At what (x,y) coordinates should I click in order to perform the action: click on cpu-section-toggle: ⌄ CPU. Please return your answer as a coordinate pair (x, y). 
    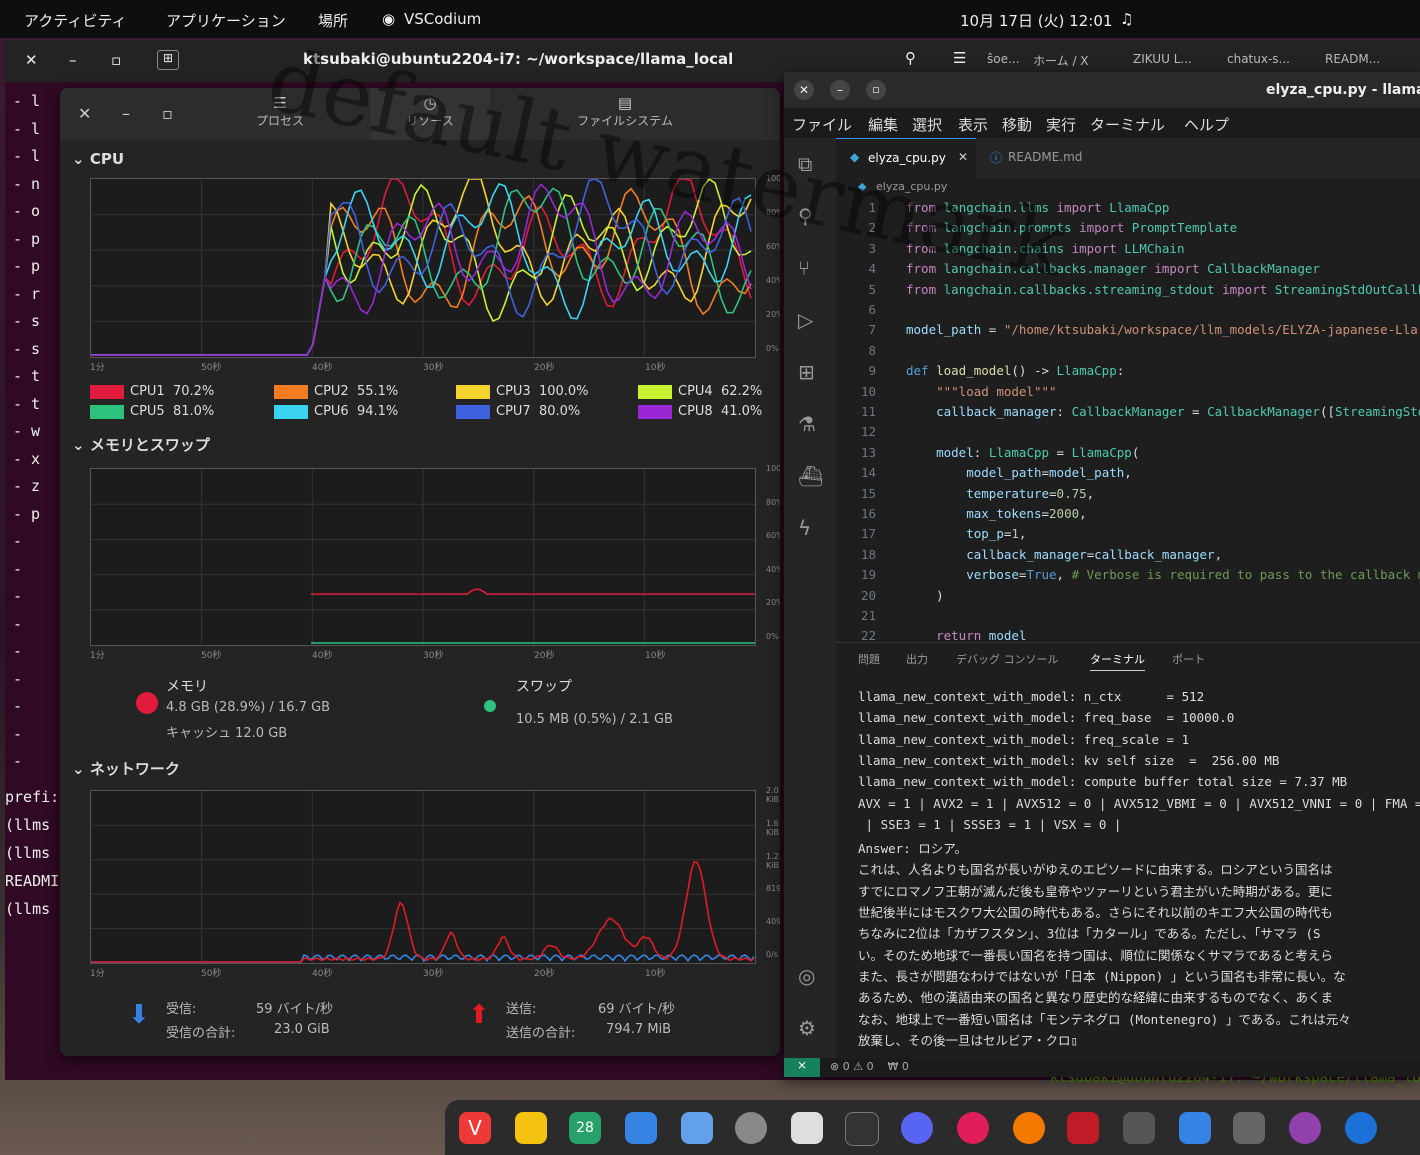
    Looking at the image, I should click on (98, 159).